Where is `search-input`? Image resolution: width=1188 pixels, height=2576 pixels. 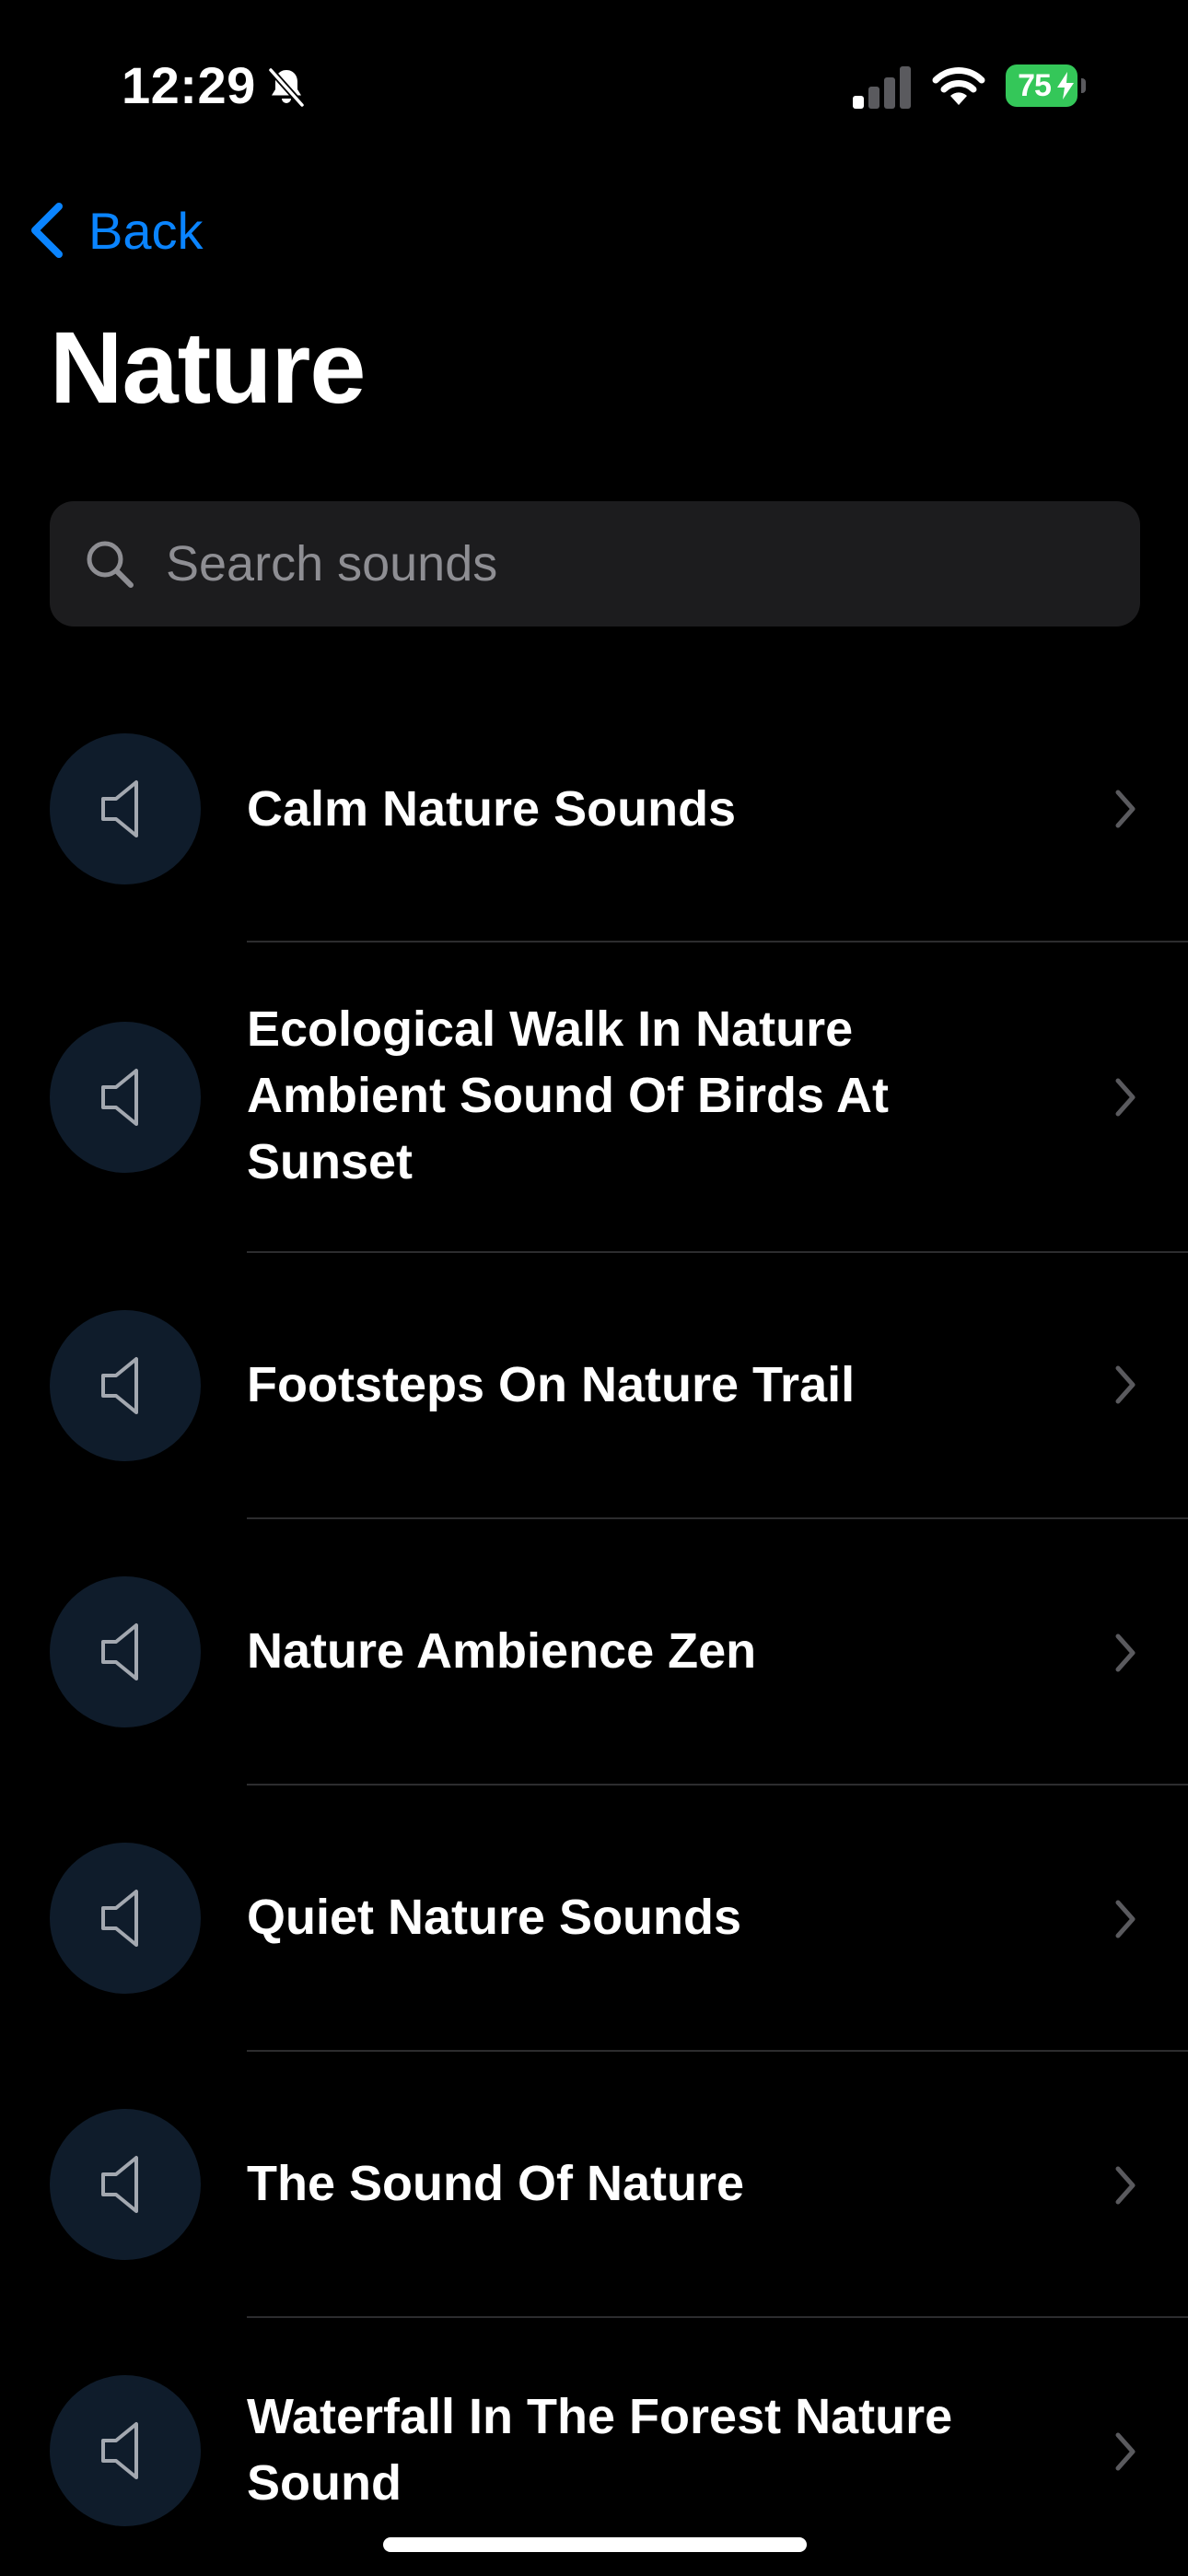
search-input is located at coordinates (639, 563).